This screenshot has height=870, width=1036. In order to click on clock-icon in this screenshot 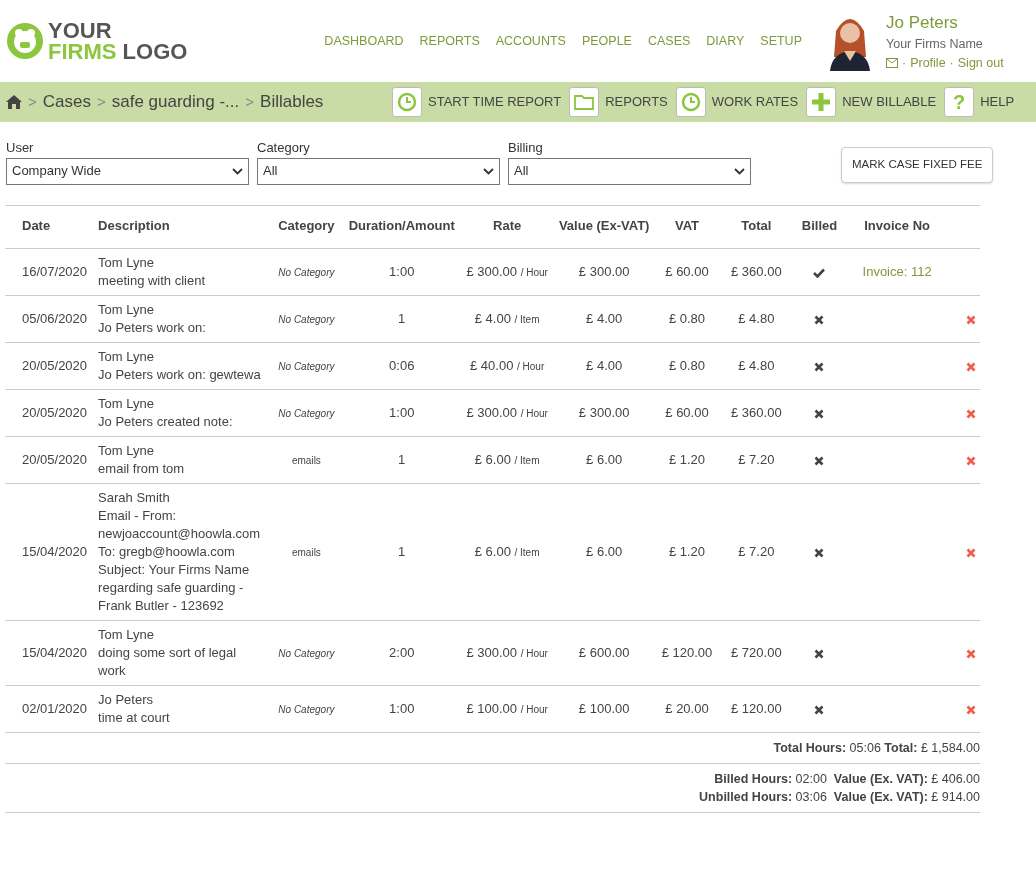, I will do `click(407, 102)`.